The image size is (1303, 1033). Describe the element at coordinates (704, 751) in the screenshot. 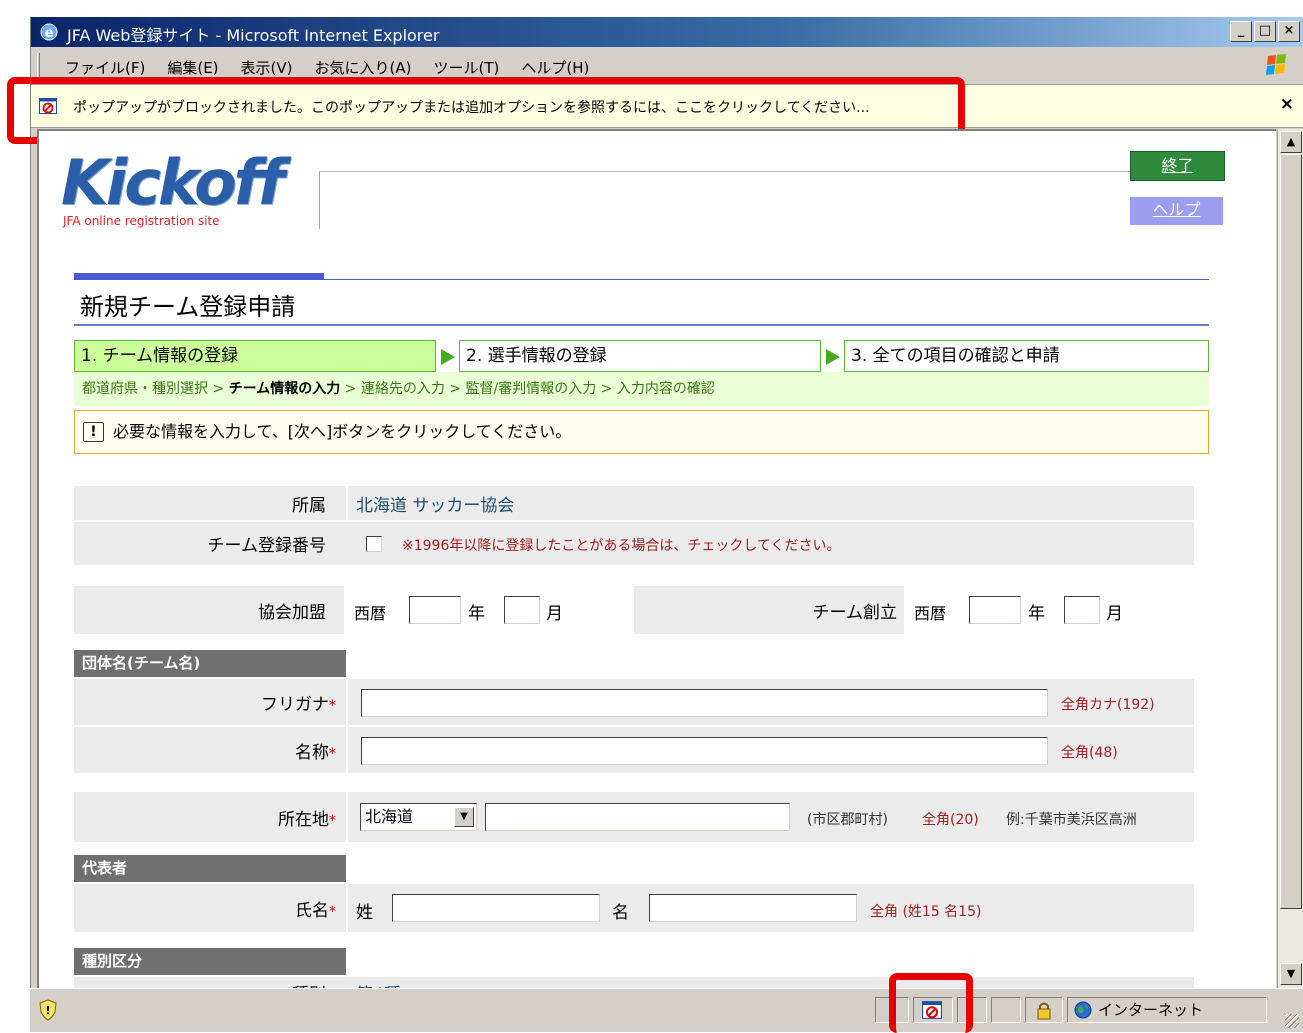

I see `name-input` at that location.